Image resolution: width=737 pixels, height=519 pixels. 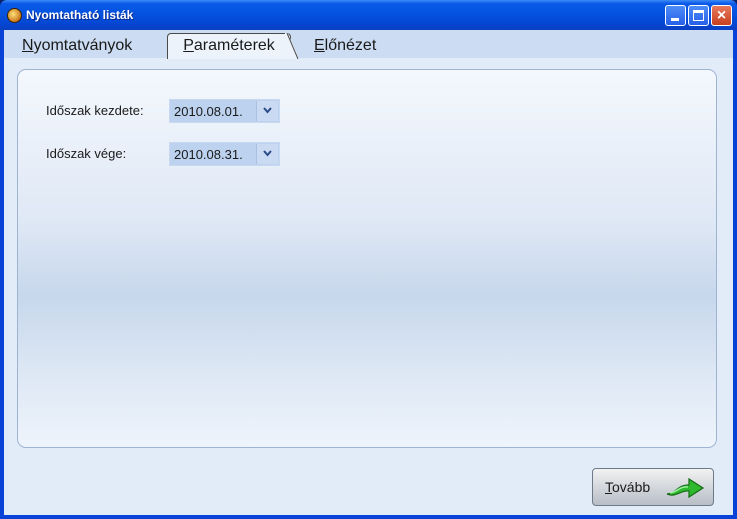 I want to click on title-bar: Nyomtatható listák ×, so click(x=368, y=15).